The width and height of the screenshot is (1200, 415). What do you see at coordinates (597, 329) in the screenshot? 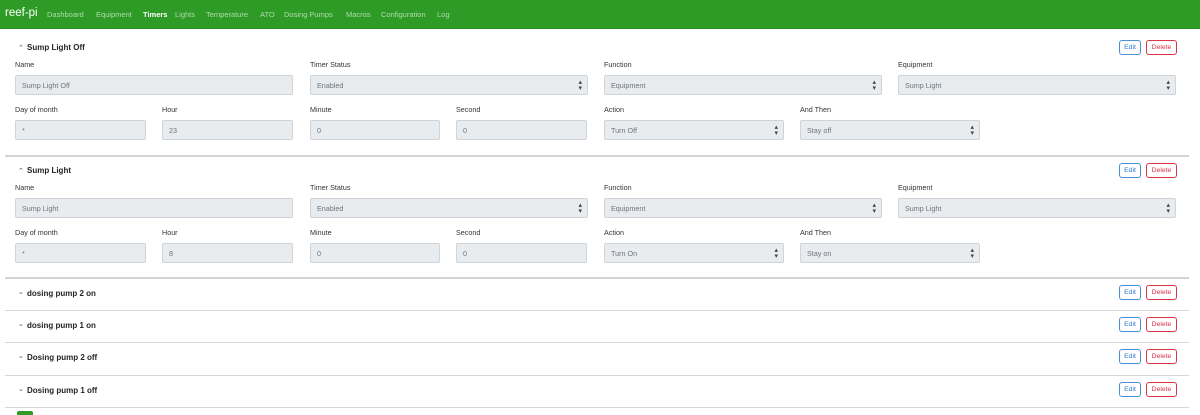
I see `timer-panel: ⌄ dosing pump 1 on Edit Delete` at bounding box center [597, 329].